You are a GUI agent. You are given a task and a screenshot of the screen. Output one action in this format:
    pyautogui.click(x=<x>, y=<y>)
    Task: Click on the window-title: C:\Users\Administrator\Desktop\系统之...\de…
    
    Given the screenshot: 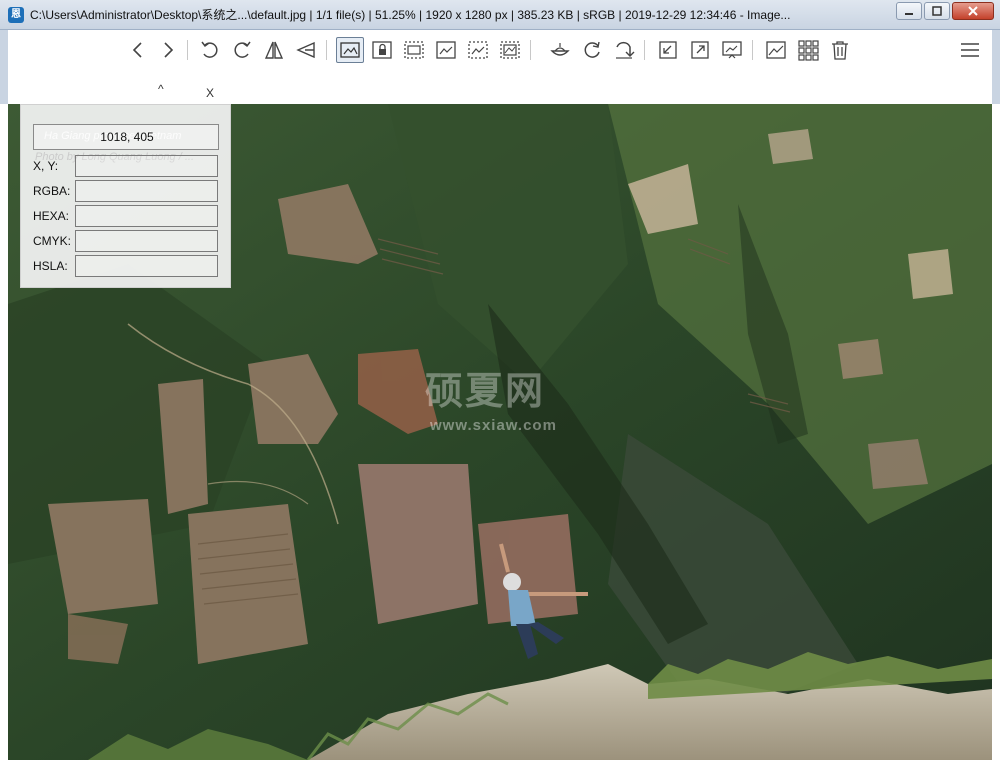 What is the action you would take?
    pyautogui.click(x=410, y=15)
    